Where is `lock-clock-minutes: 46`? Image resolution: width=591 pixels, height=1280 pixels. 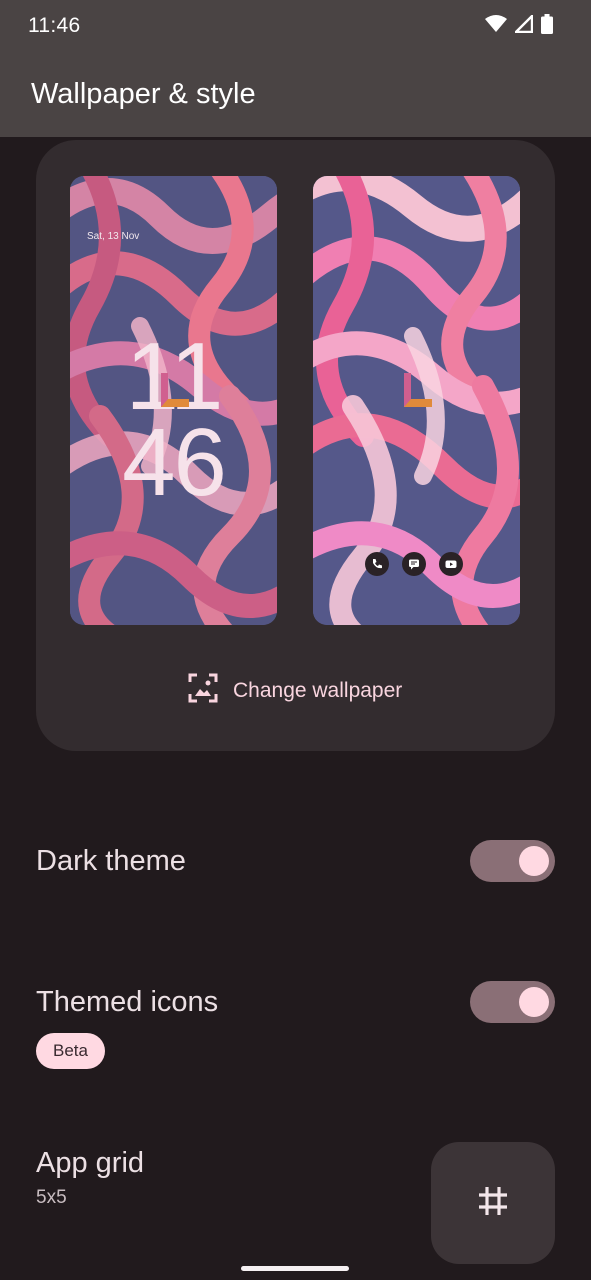 lock-clock-minutes: 46 is located at coordinates (174, 462).